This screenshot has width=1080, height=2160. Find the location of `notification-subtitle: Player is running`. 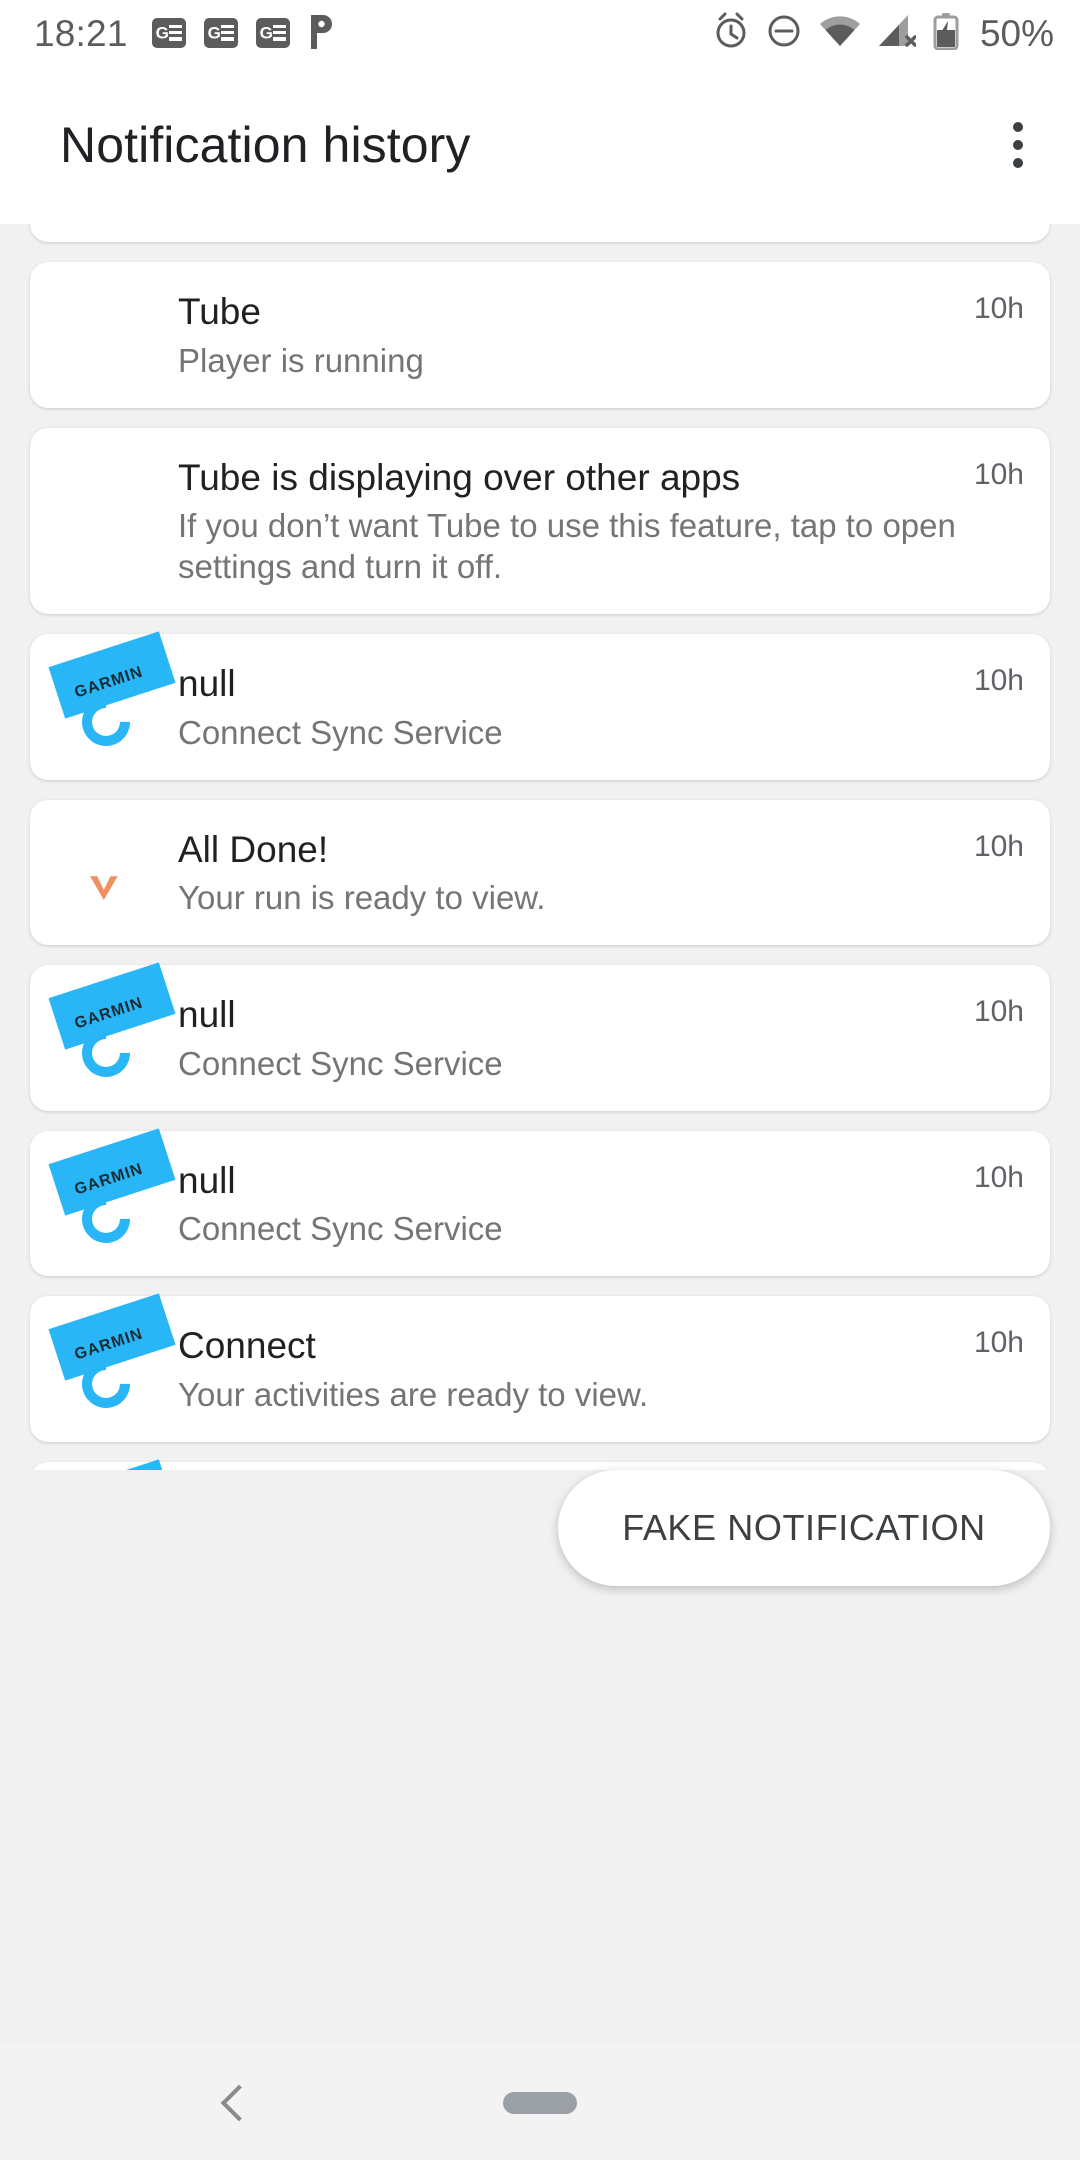

notification-subtitle: Player is running is located at coordinates (301, 360).